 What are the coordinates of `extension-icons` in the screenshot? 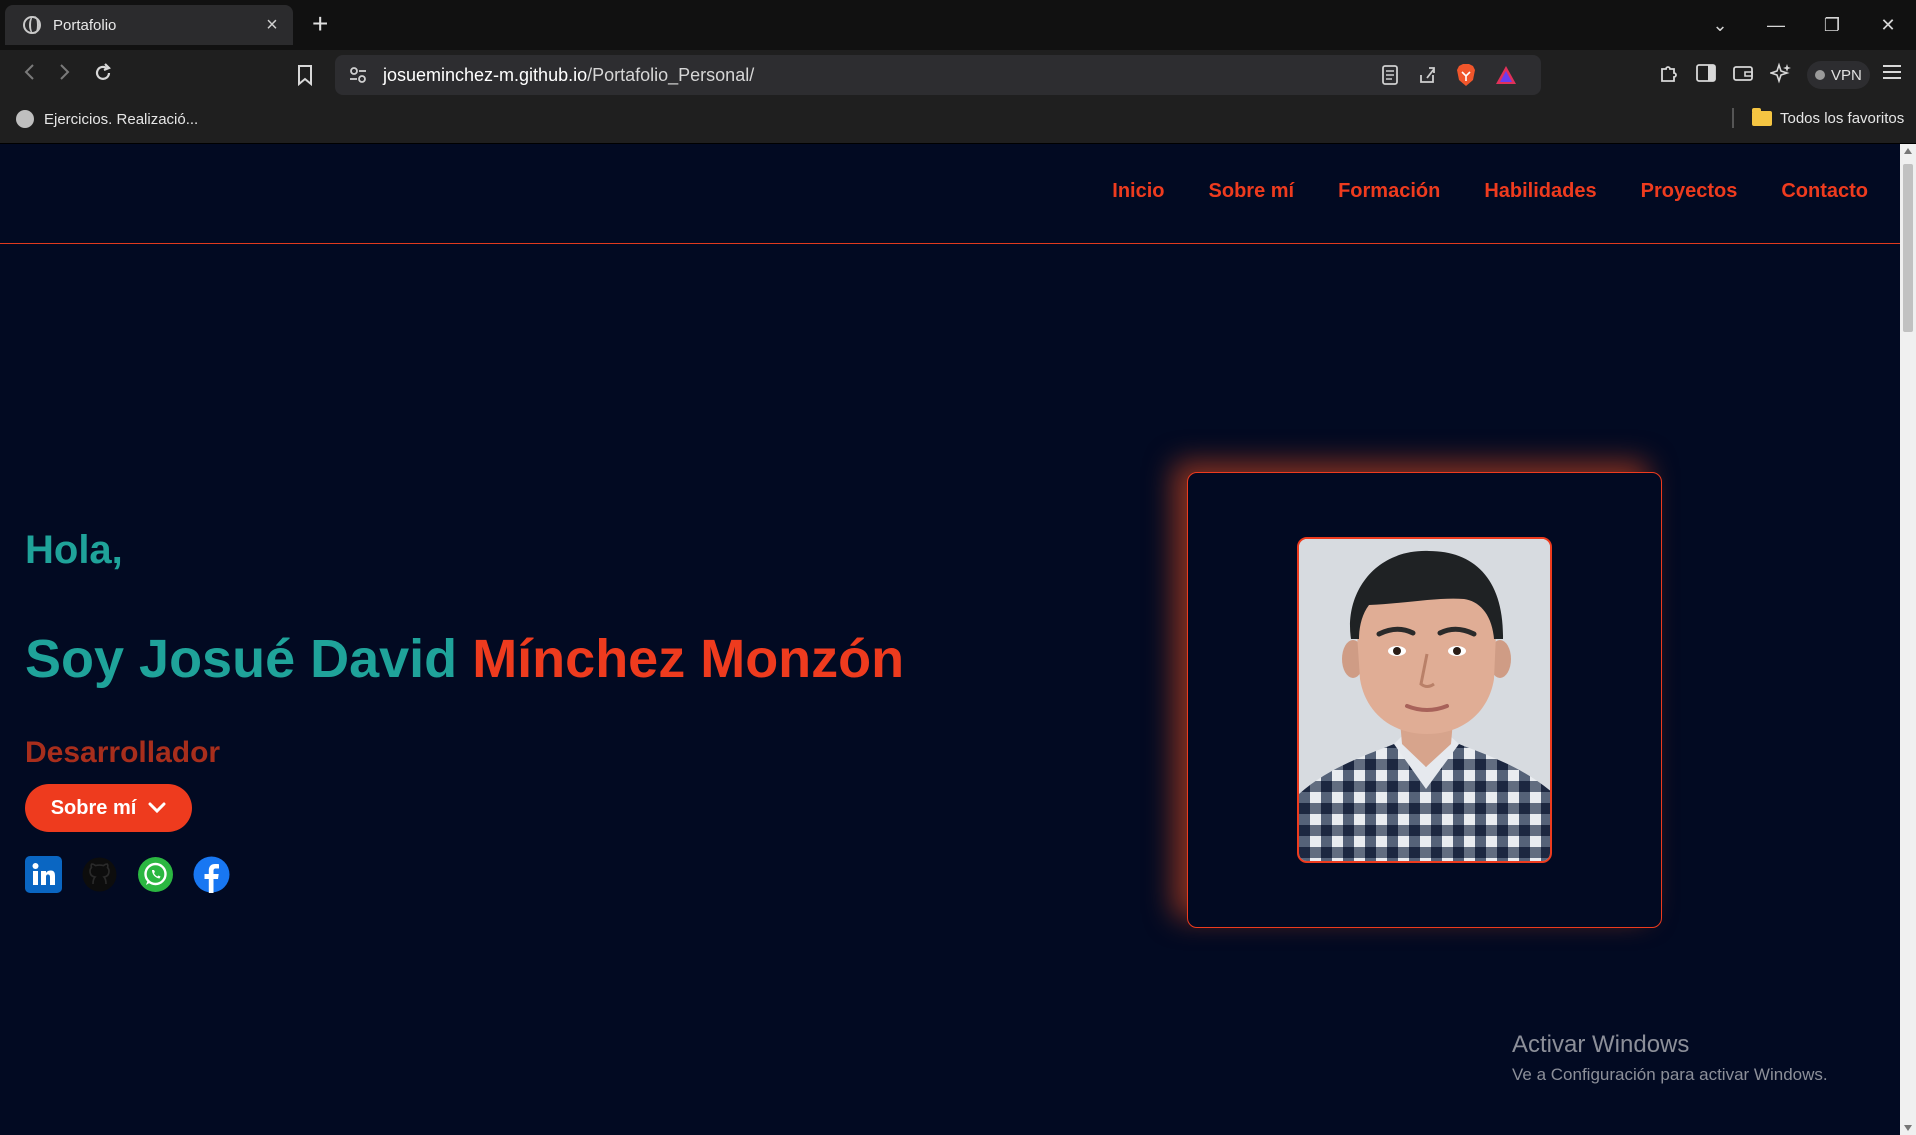 It's located at (1725, 75).